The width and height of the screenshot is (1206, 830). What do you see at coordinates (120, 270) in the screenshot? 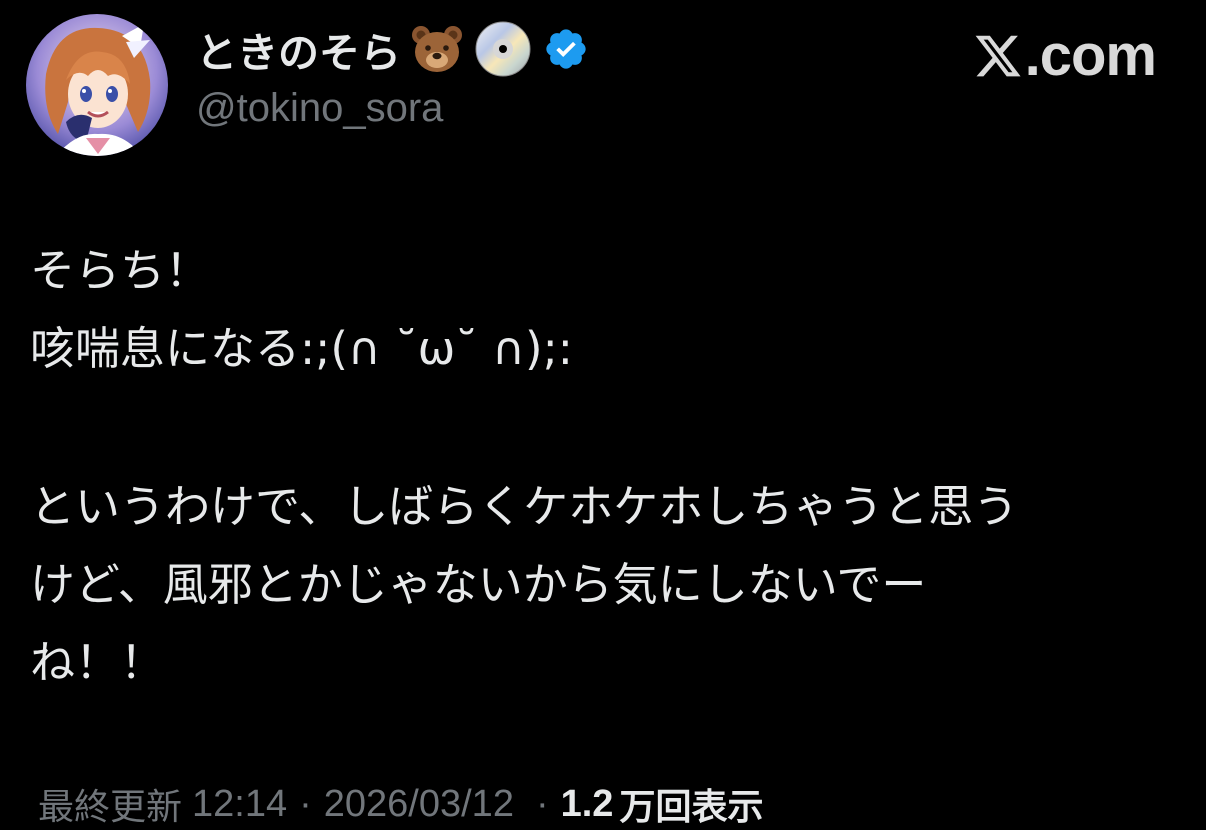
I see `tweet-line: そらち！` at bounding box center [120, 270].